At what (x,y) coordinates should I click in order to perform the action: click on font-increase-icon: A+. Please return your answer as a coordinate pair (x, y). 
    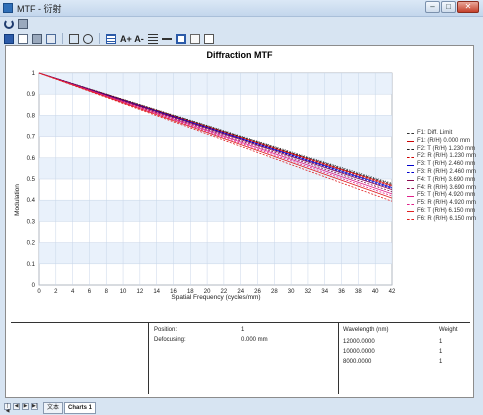
    Looking at the image, I should click on (126, 39).